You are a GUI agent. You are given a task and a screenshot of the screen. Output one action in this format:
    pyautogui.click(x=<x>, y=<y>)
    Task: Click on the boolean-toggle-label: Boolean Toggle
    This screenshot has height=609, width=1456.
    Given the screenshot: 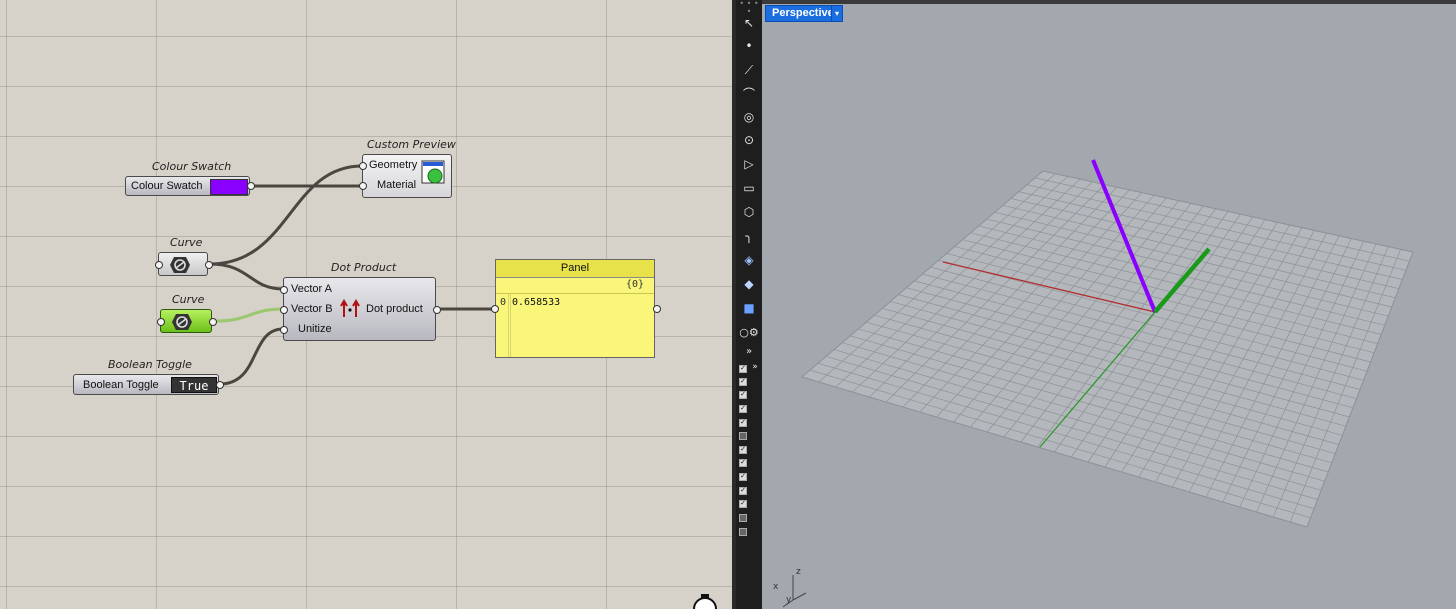 What is the action you would take?
    pyautogui.click(x=121, y=385)
    